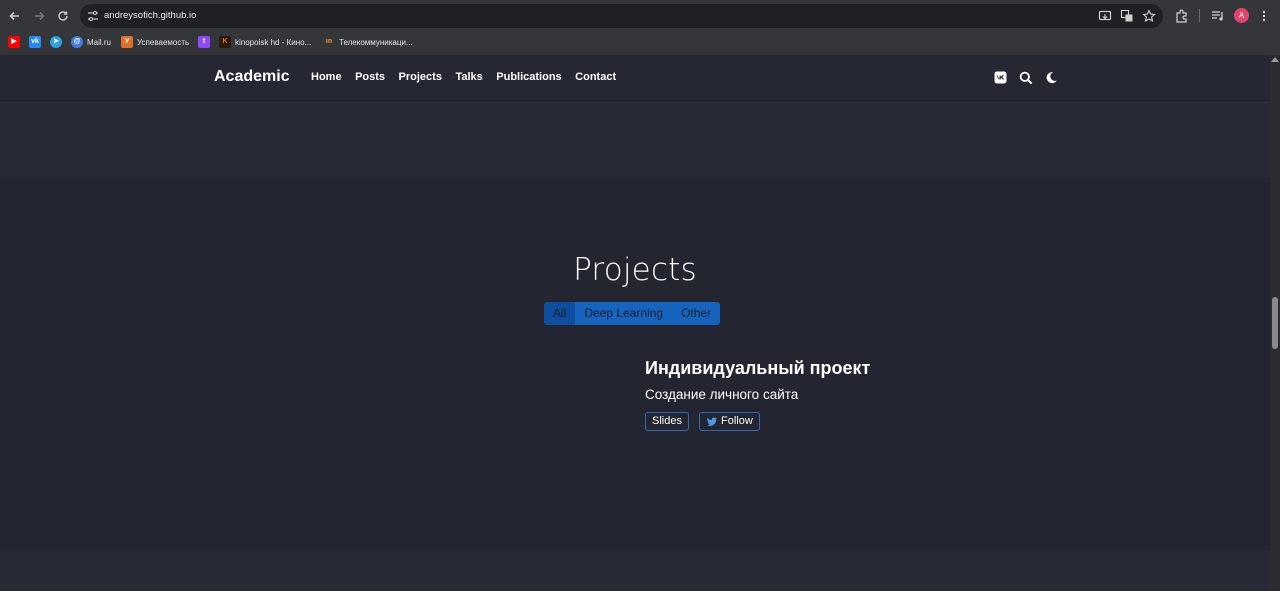 Image resolution: width=1280 pixels, height=591 pixels. Describe the element at coordinates (93, 16) in the screenshot. I see `site-info-icon` at that location.